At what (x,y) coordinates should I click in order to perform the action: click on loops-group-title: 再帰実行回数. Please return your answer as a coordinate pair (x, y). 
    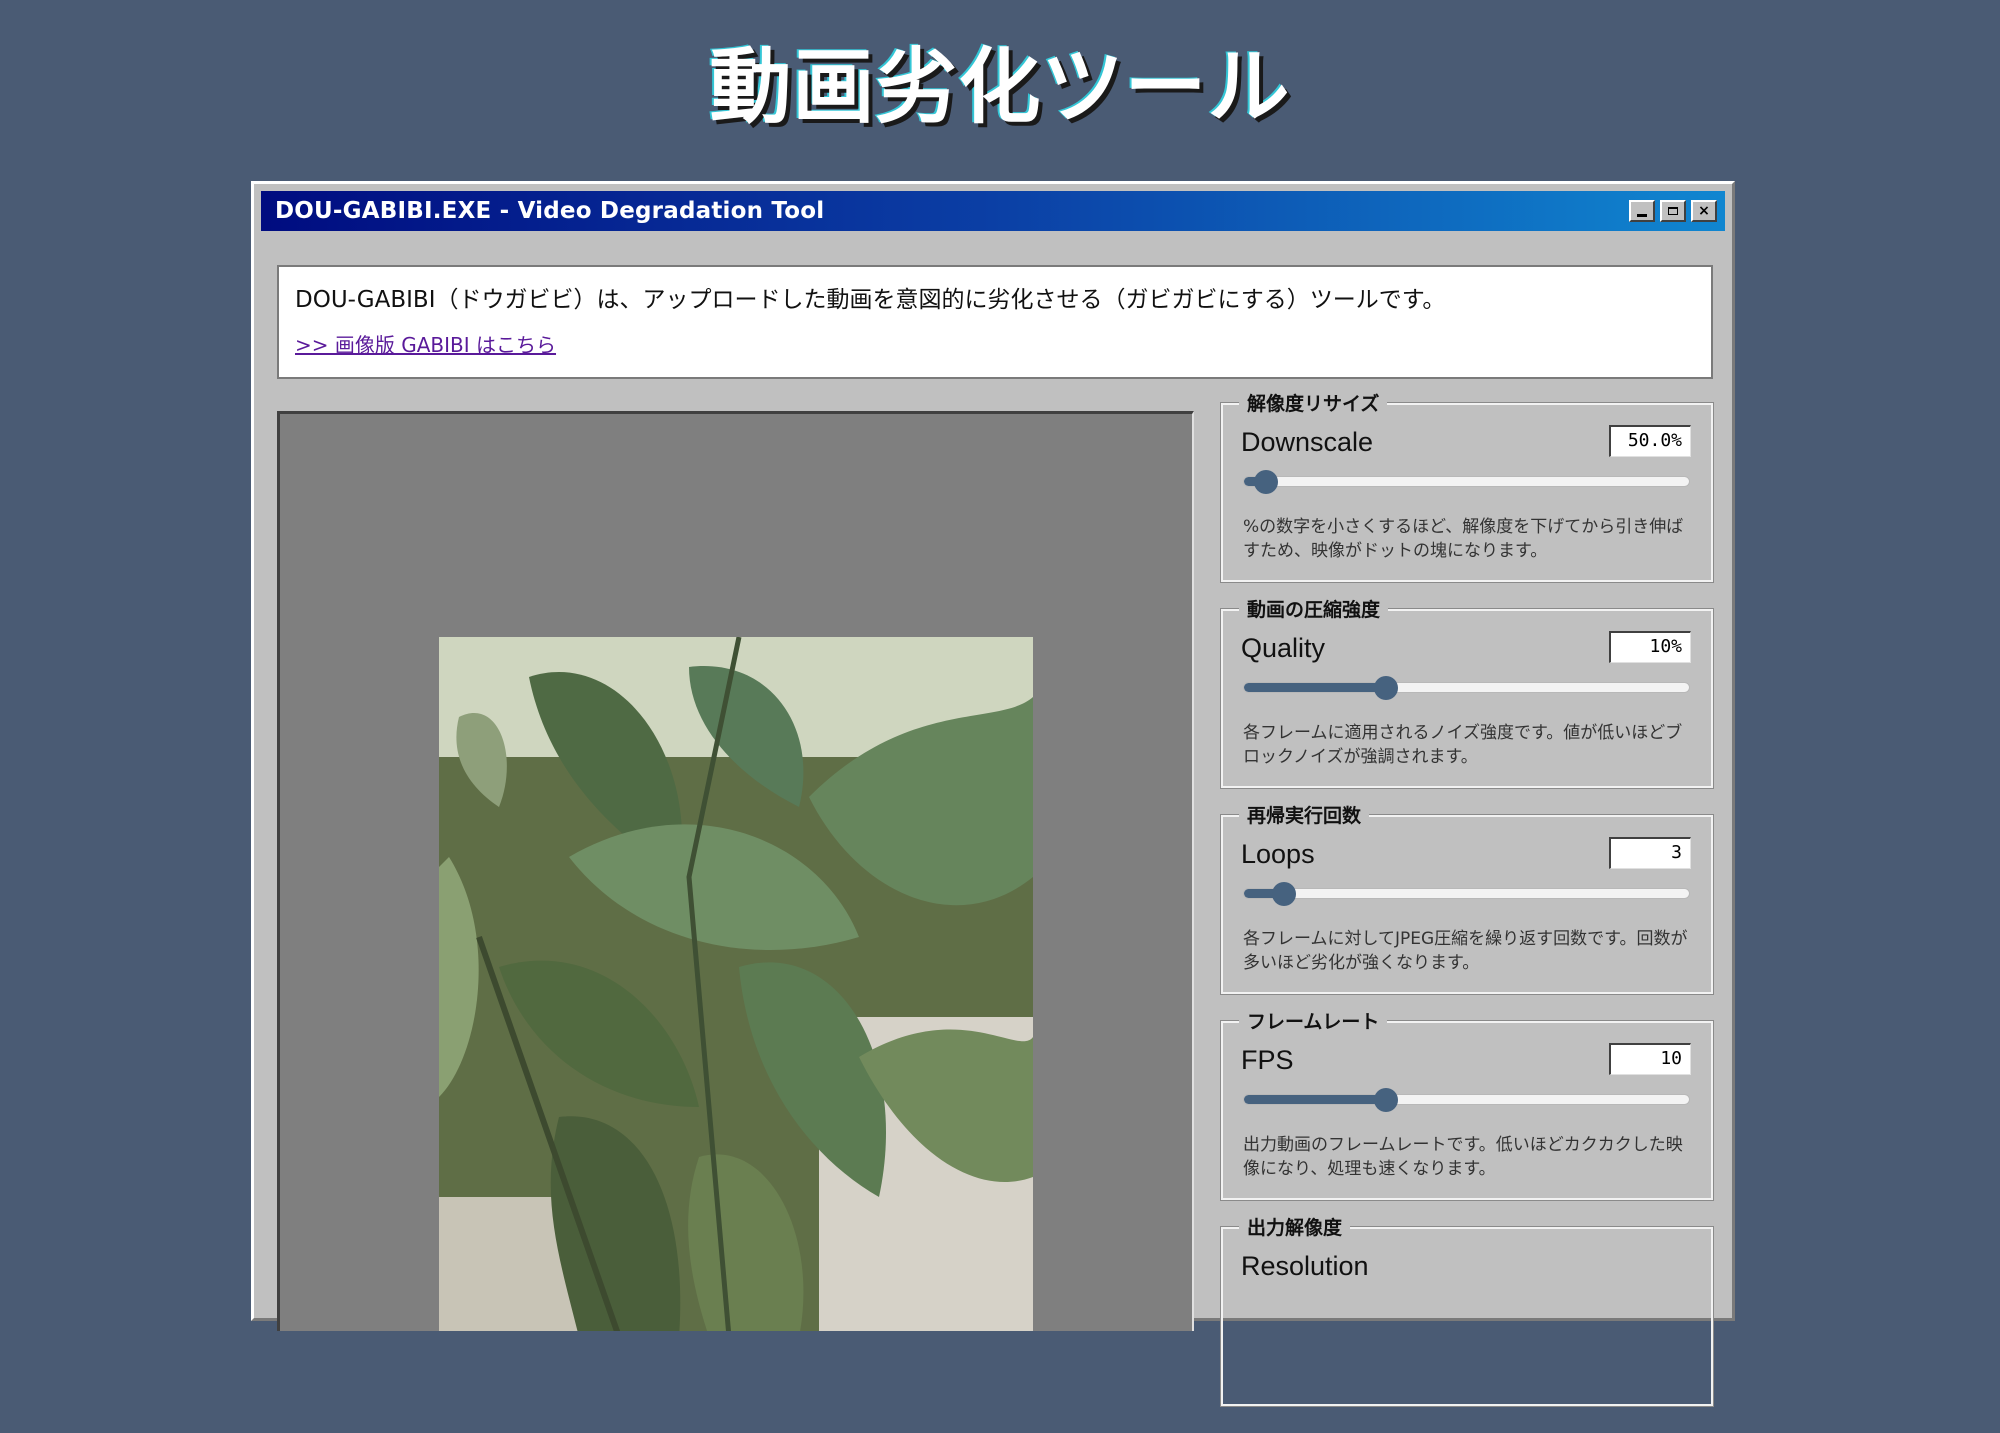
    Looking at the image, I should click on (1304, 816).